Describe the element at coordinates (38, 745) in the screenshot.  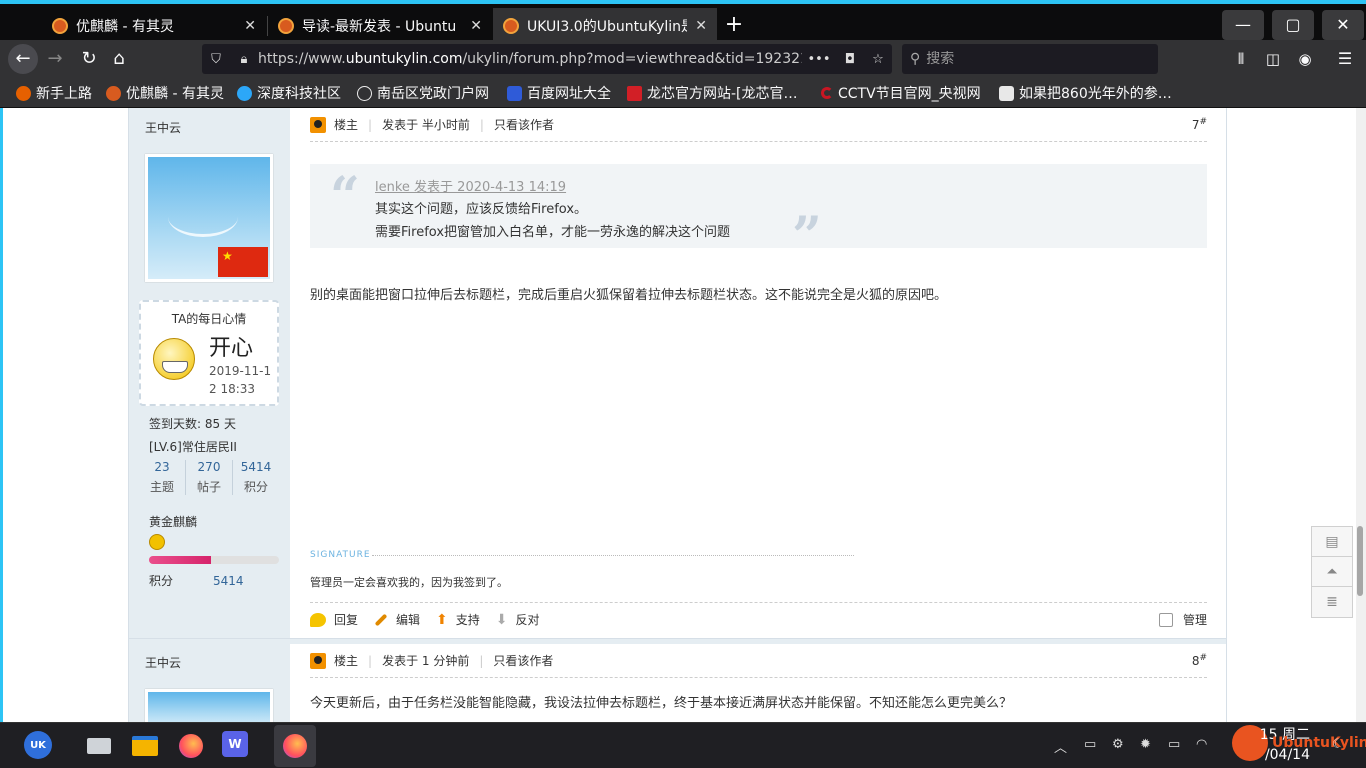
I see `start-menu-button: UK` at that location.